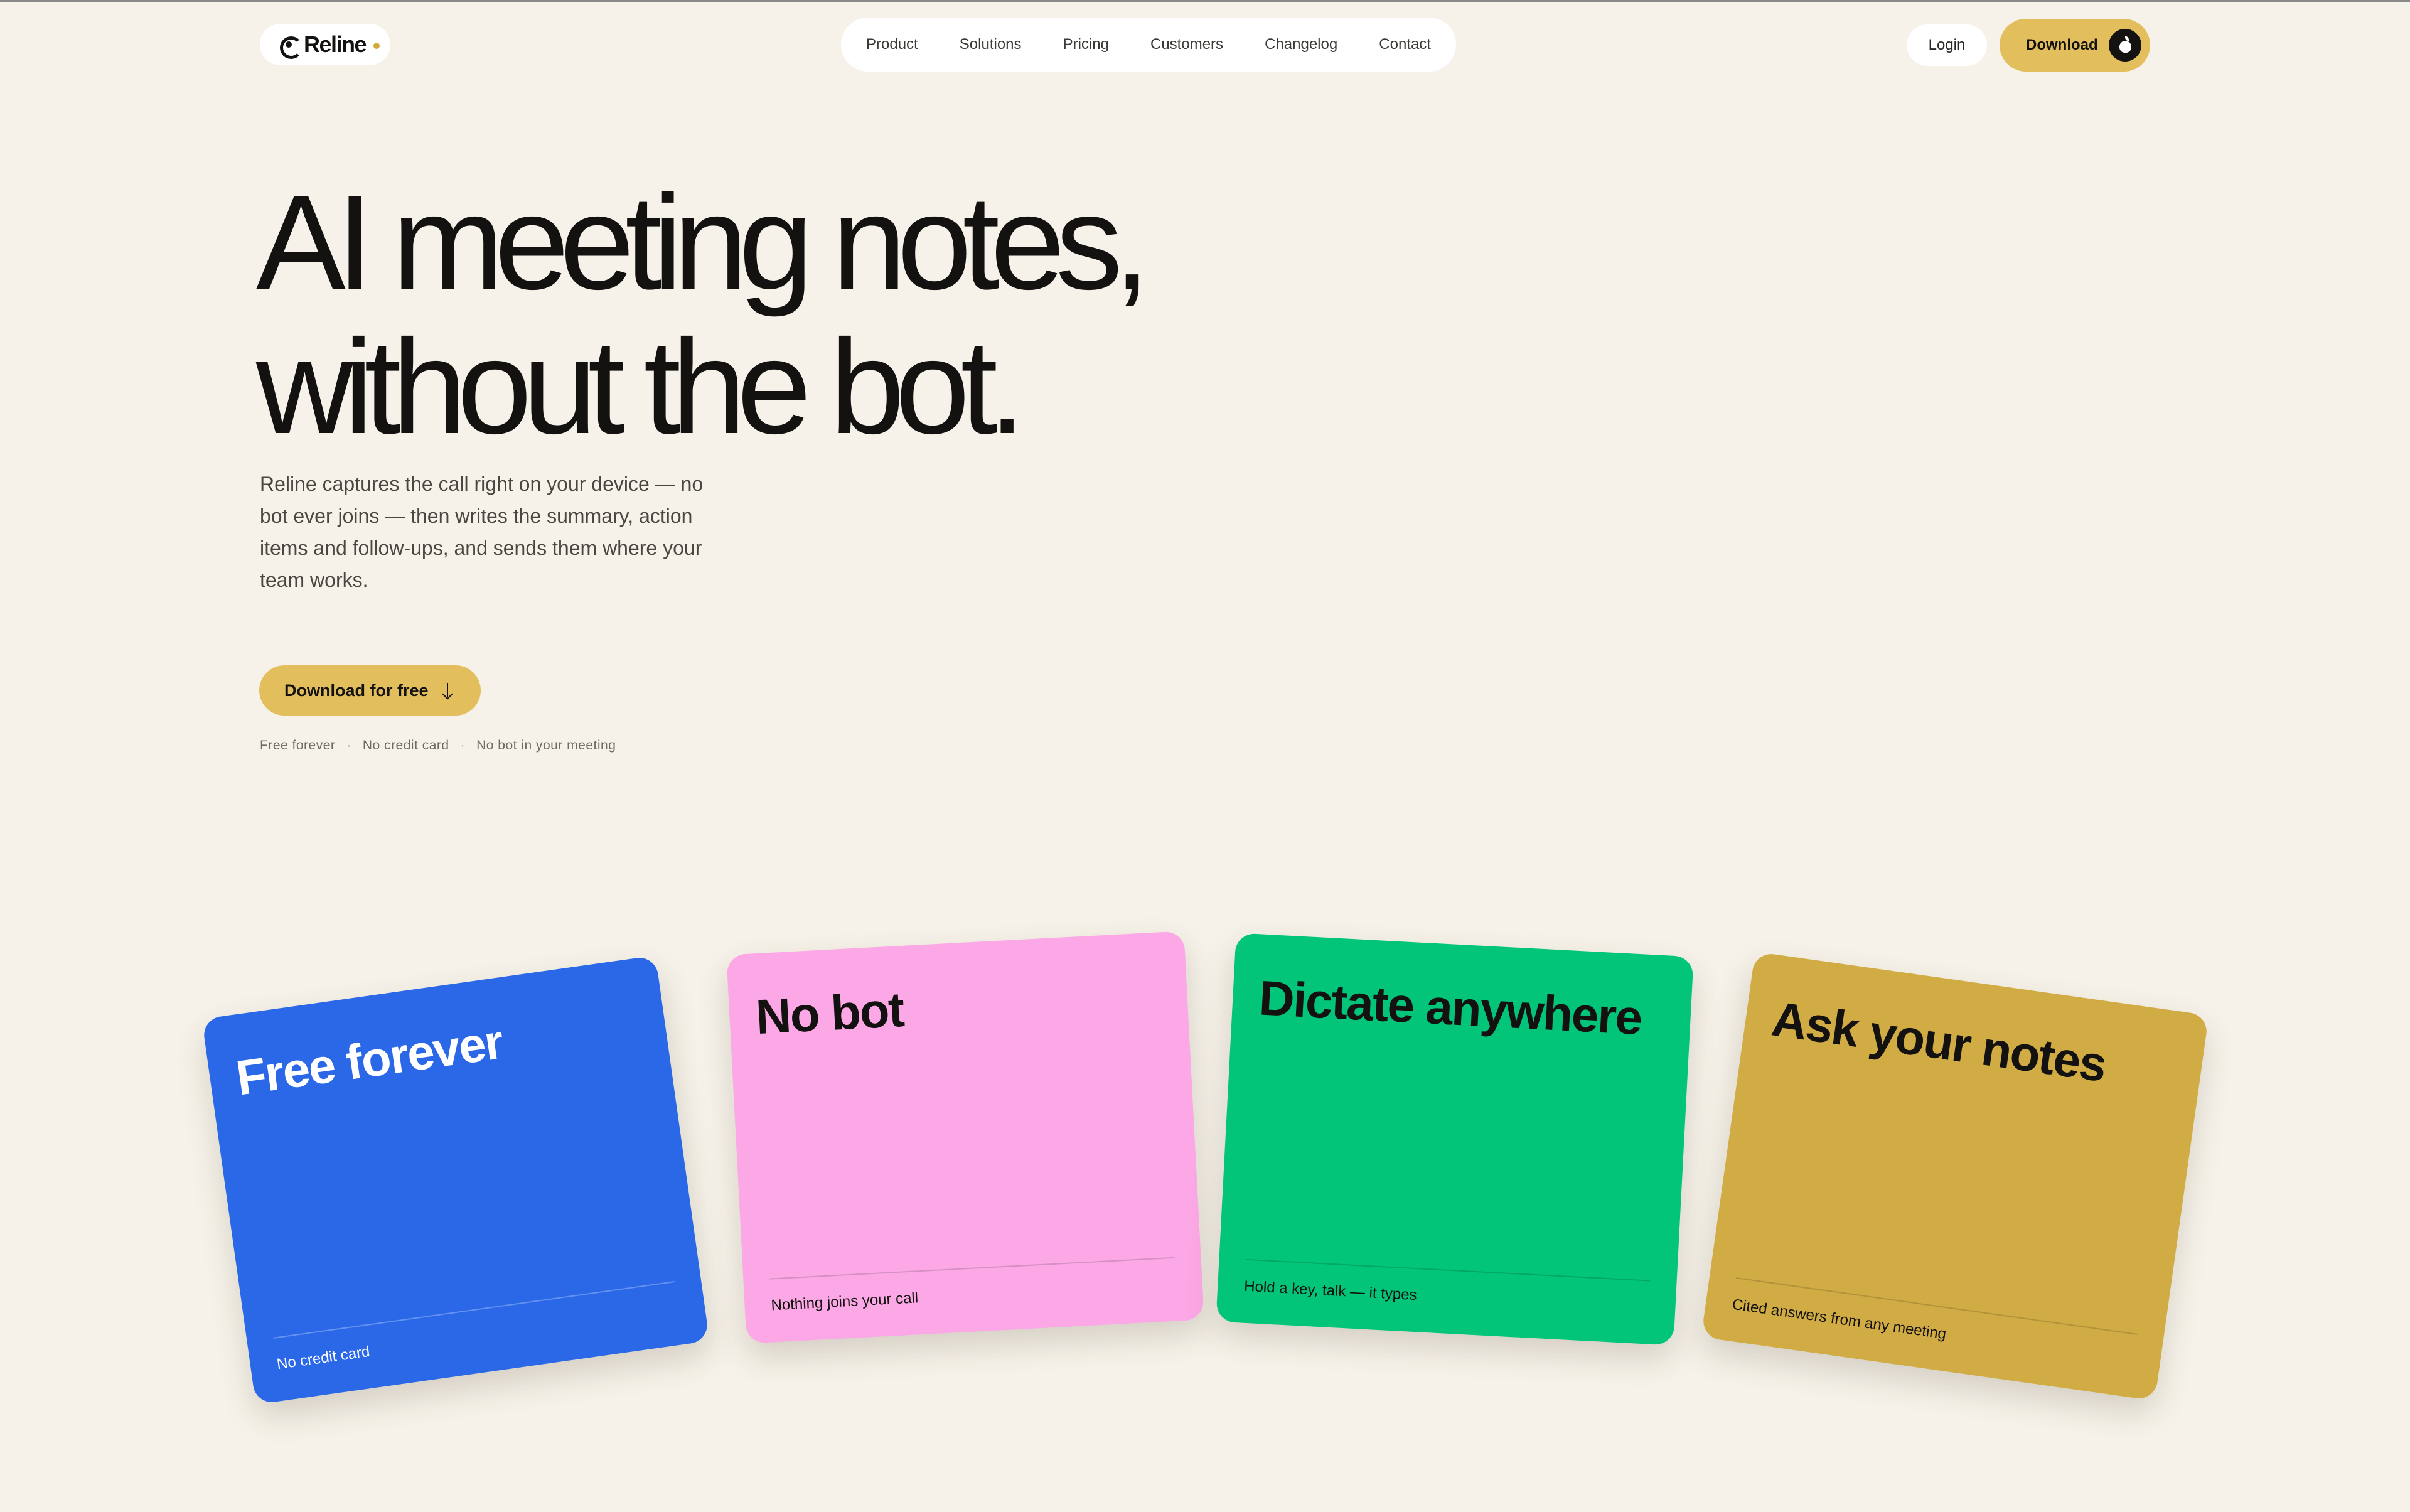 Image resolution: width=2410 pixels, height=1512 pixels. Describe the element at coordinates (291, 47) in the screenshot. I see `reline-logo-icon` at that location.